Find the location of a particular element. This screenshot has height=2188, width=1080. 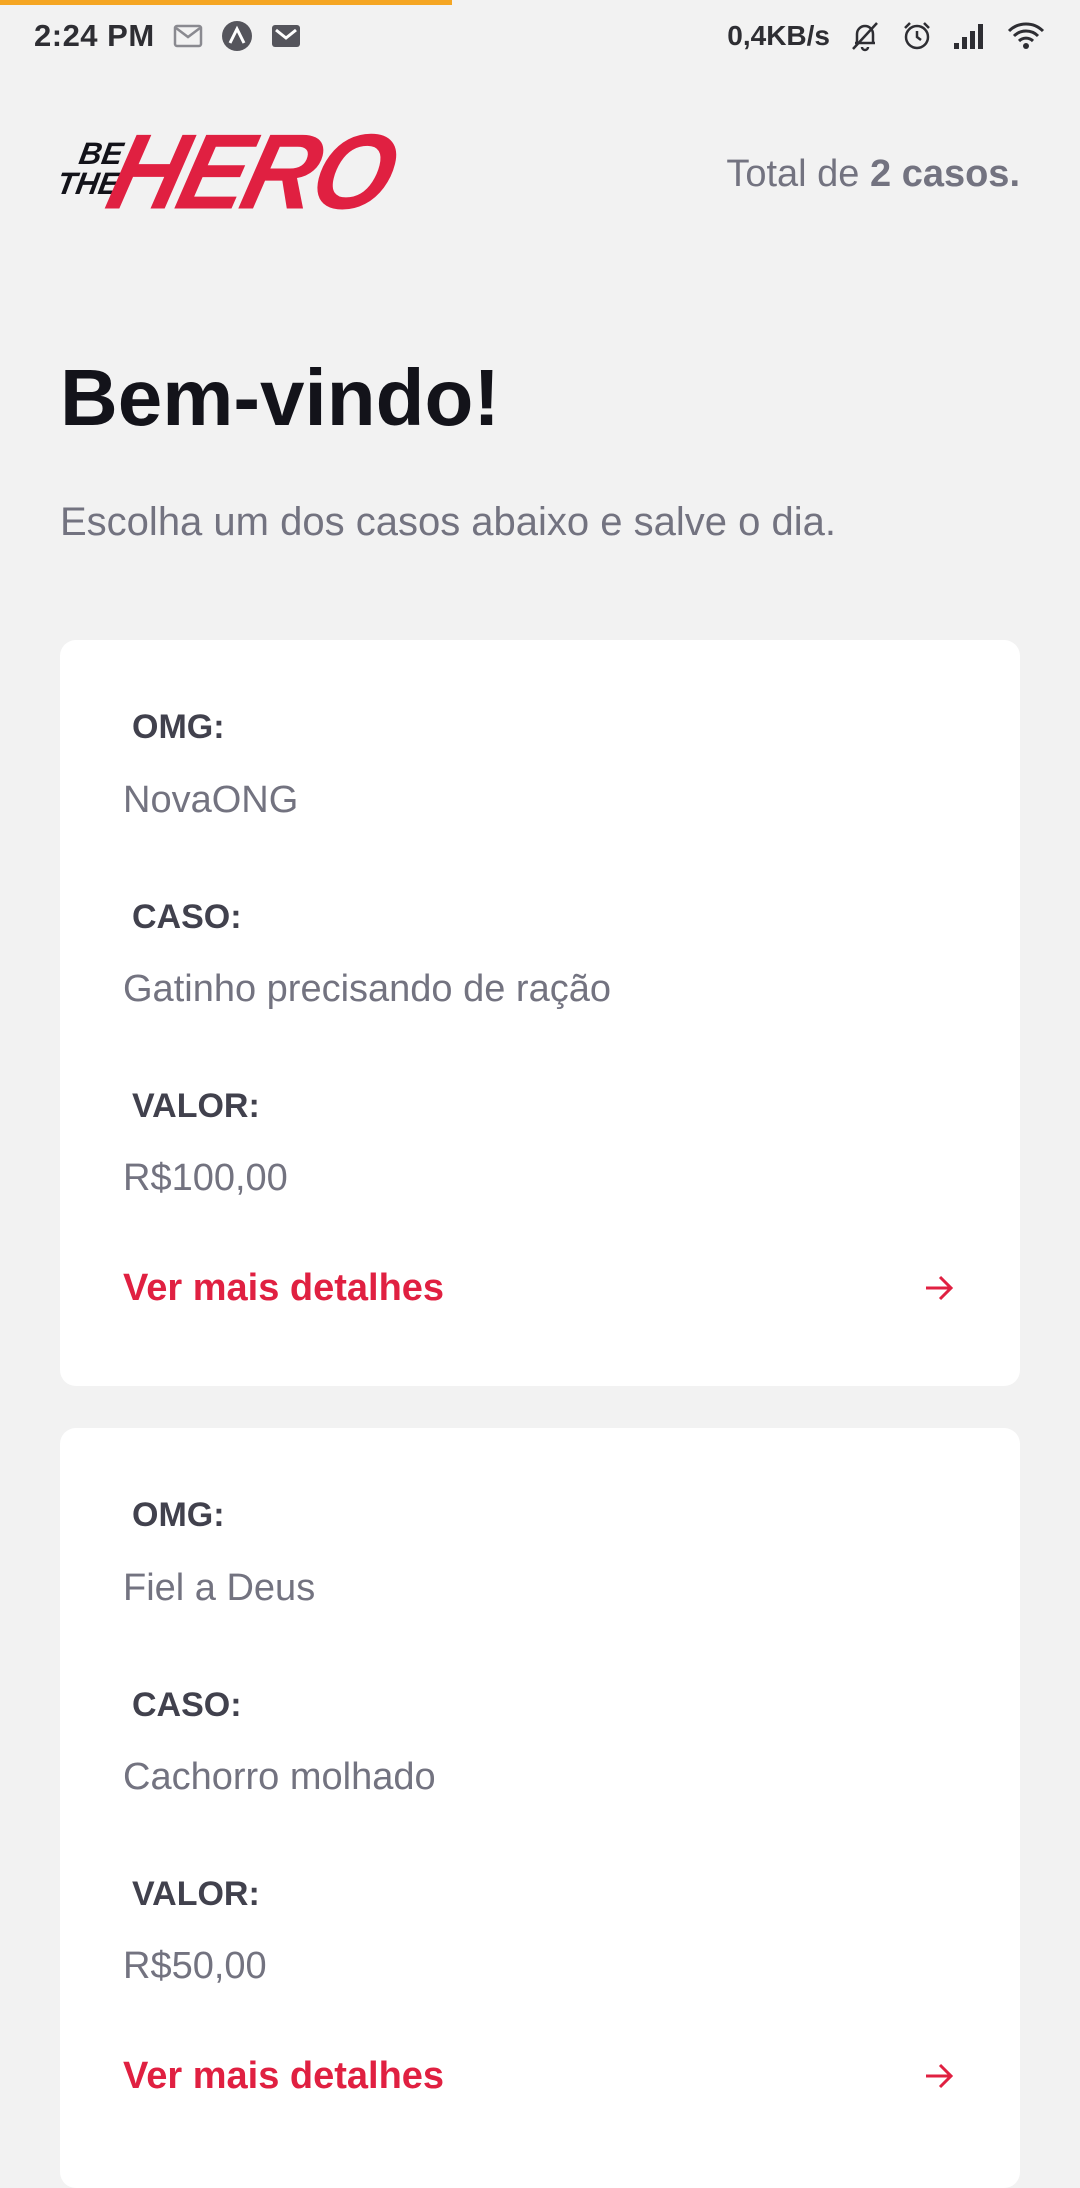

signal-icon is located at coordinates (970, 36).